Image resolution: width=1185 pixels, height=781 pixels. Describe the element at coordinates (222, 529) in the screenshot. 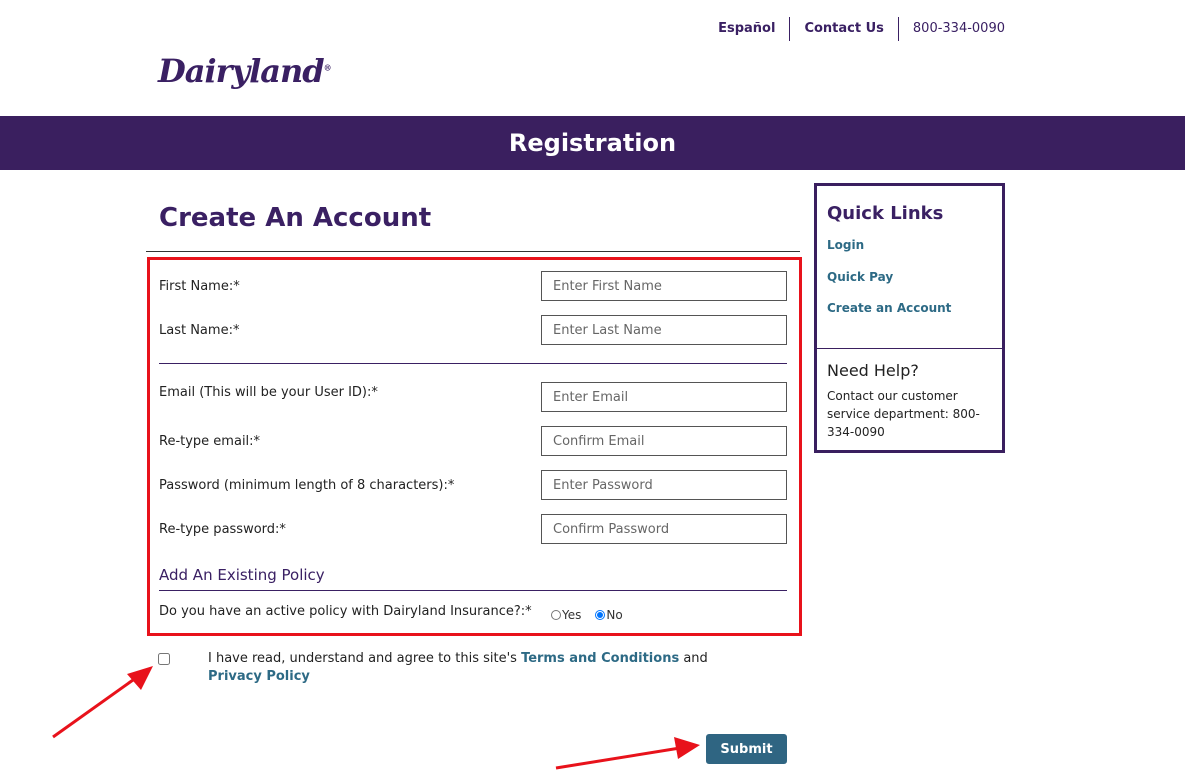

I see `retype-password-label: Re-type password:*` at that location.